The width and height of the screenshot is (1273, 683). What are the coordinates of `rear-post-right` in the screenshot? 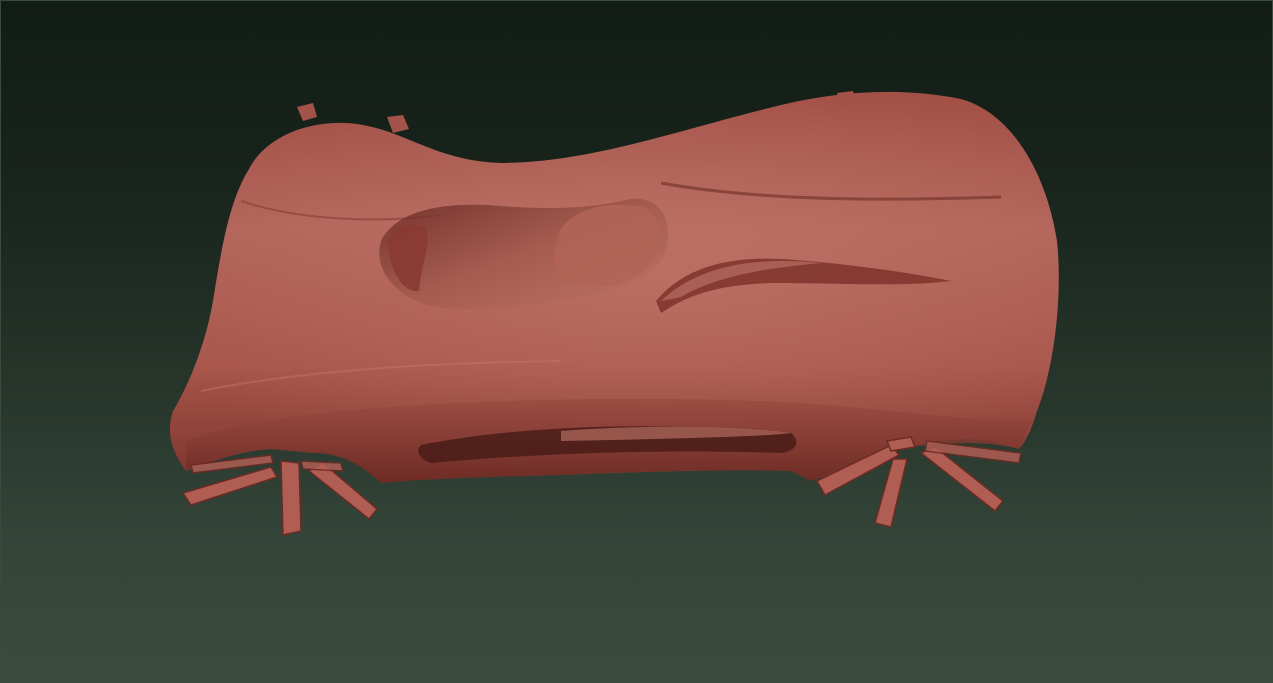 It's located at (398, 124).